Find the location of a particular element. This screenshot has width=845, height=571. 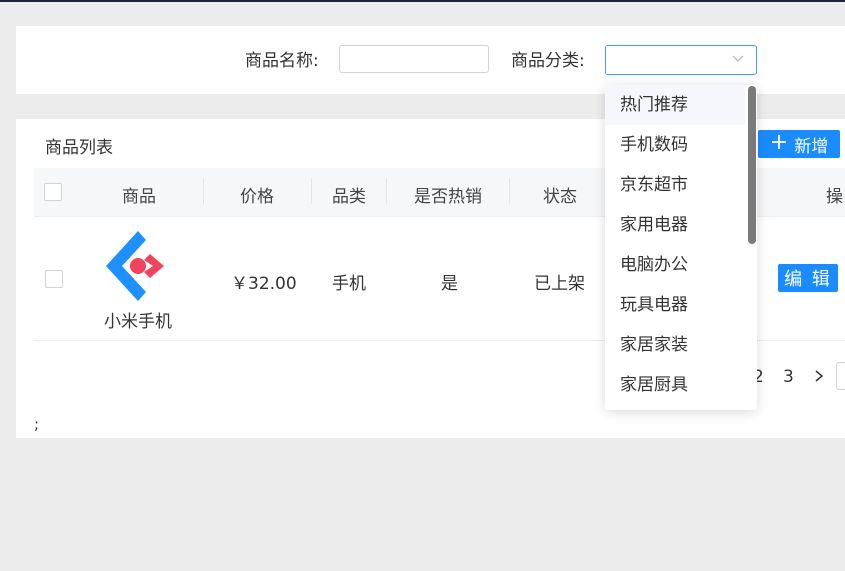

dropdown-scrollbar is located at coordinates (752, 165).